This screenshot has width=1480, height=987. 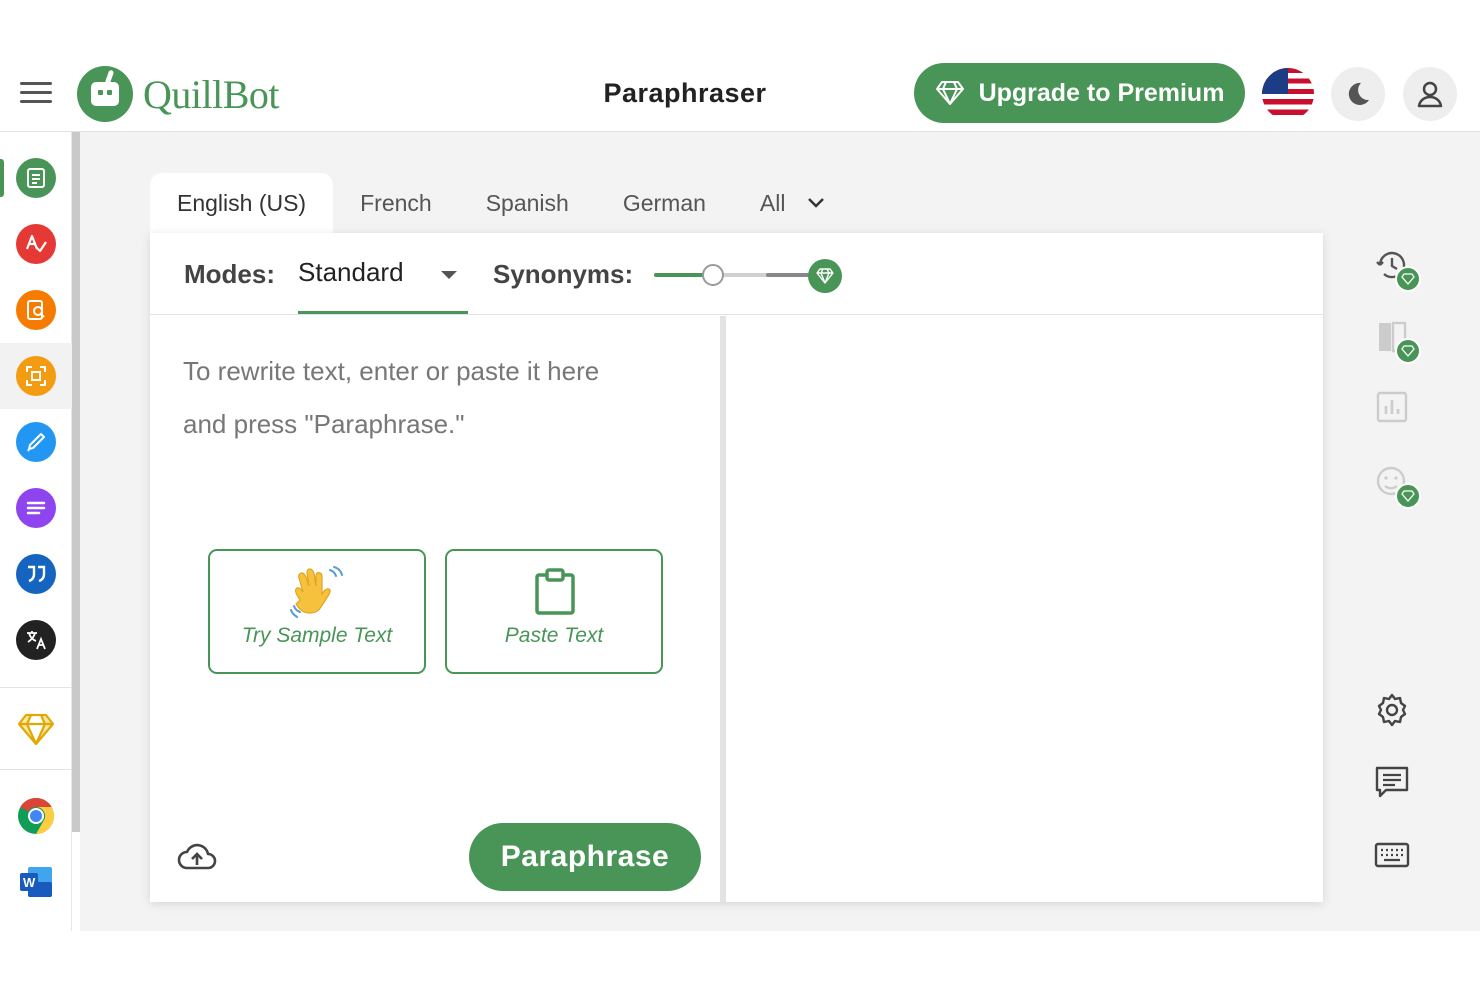 I want to click on mode-selected: Standard, so click(x=351, y=272).